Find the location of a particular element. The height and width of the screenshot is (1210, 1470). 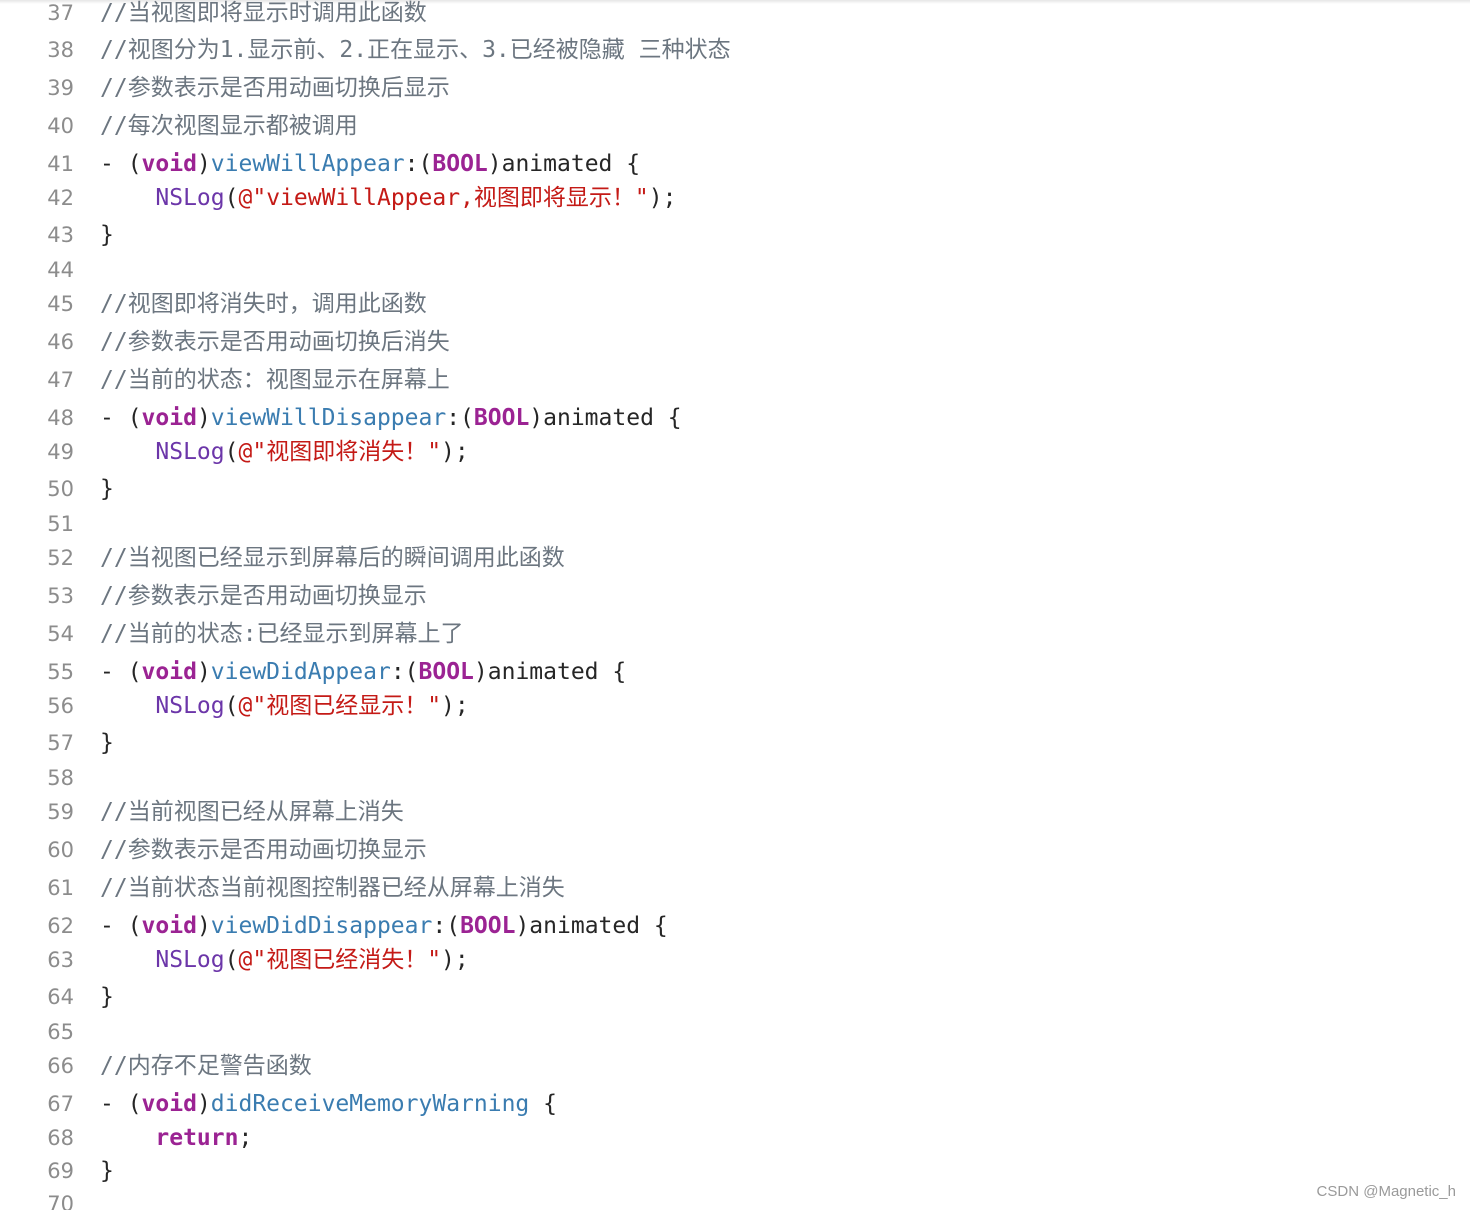

code-line: 68 return; is located at coordinates (735, 1138).